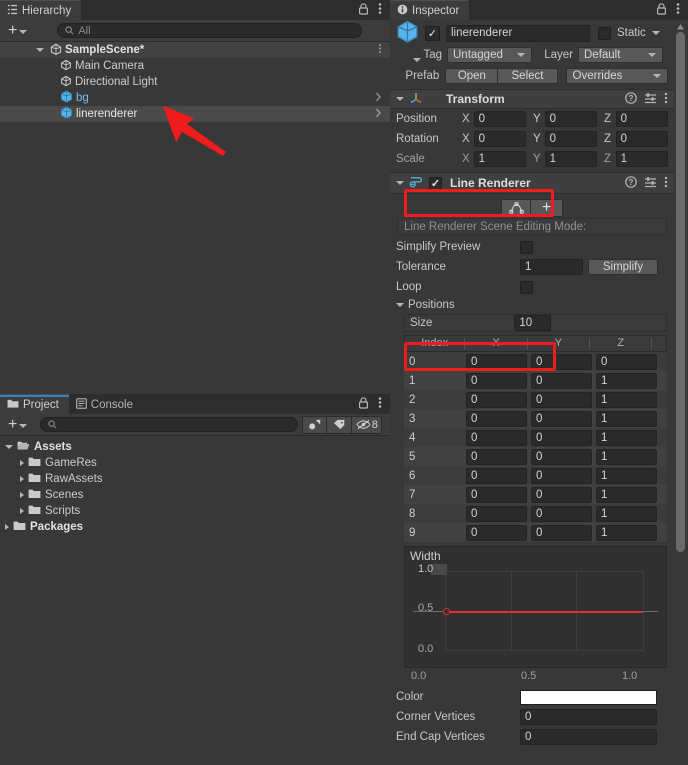 Image resolution: width=688 pixels, height=765 pixels. What do you see at coordinates (315, 424) in the screenshot?
I see `asset-filter-icon` at bounding box center [315, 424].